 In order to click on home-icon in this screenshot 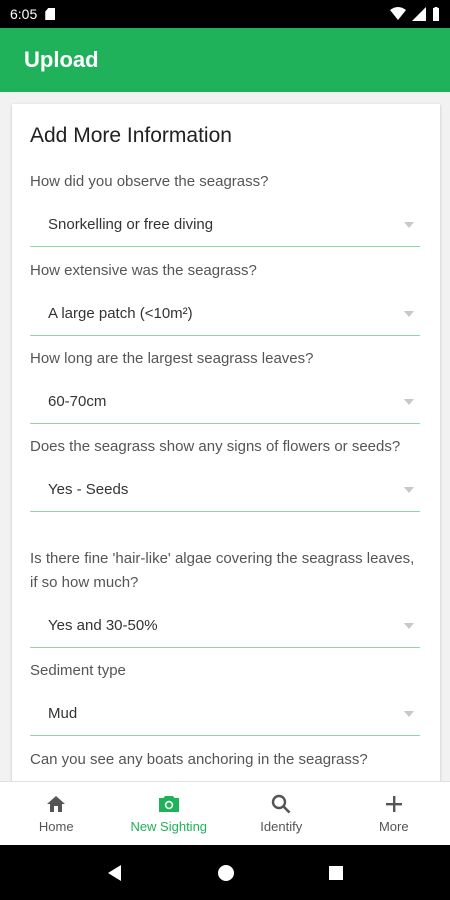, I will do `click(56, 804)`.